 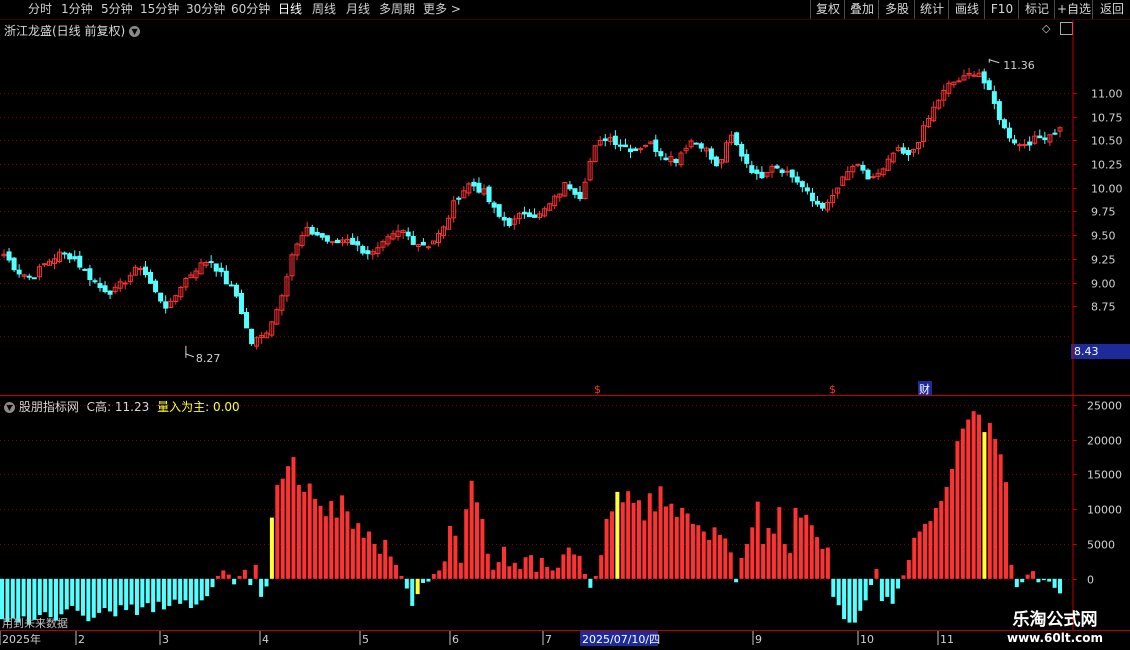 What do you see at coordinates (1104, 441) in the screenshot?
I see `ind-tick-label-1: 20000` at bounding box center [1104, 441].